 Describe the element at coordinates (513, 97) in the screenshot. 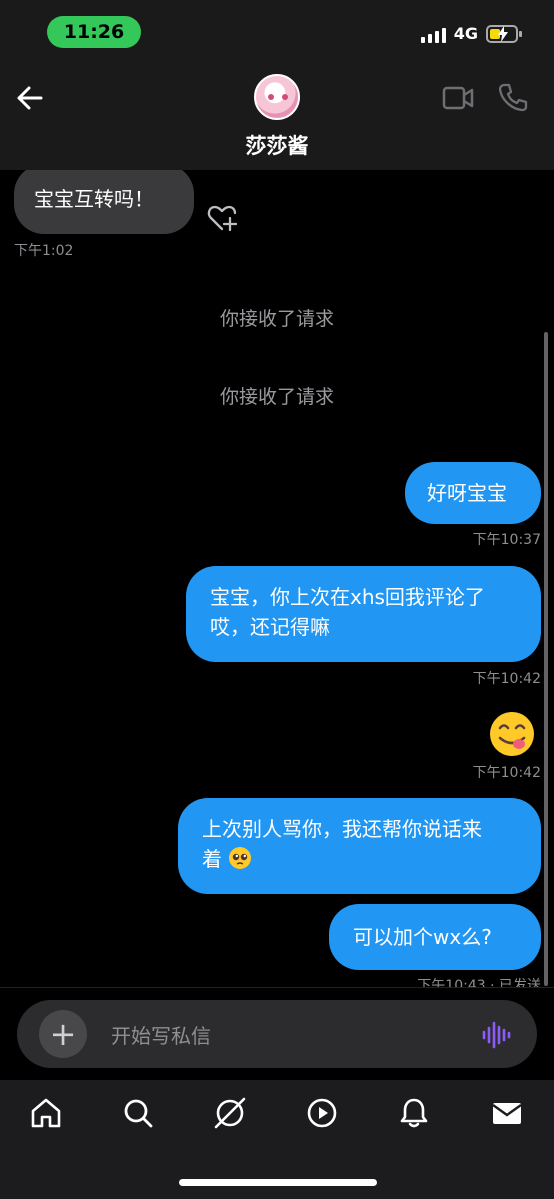

I see `phone-icon` at that location.